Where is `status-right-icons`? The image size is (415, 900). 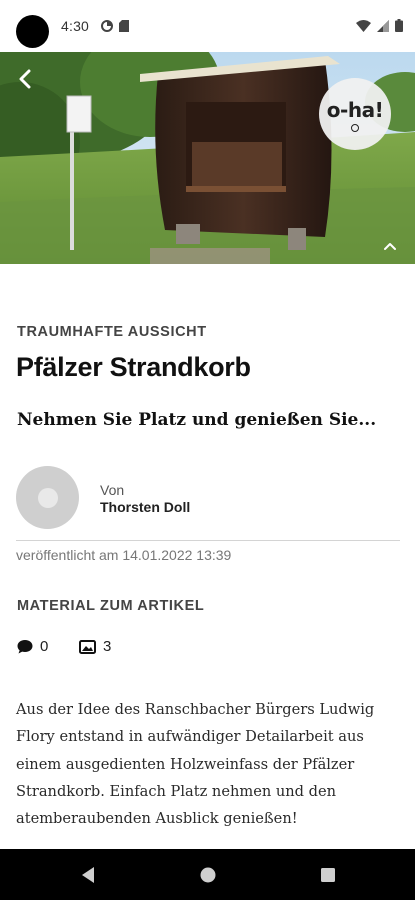 status-right-icons is located at coordinates (379, 28).